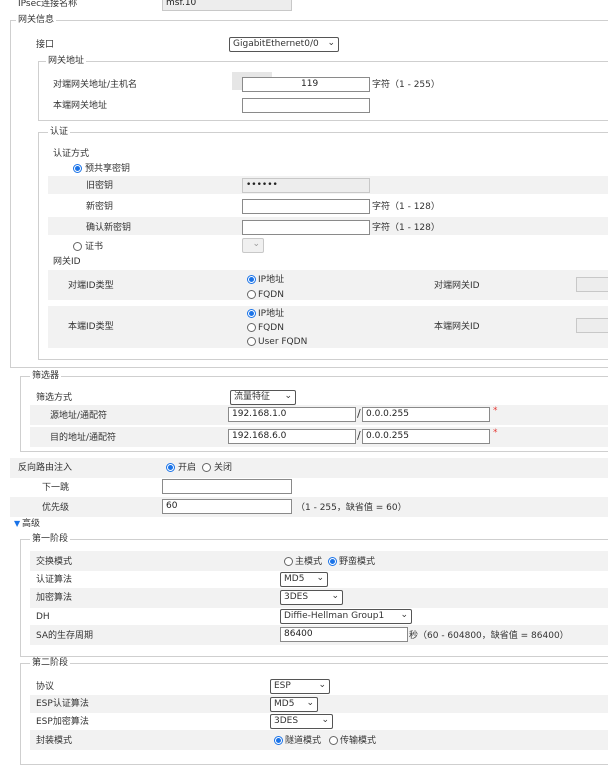  Describe the element at coordinates (306, 206) in the screenshot. I see `new-key-input` at that location.